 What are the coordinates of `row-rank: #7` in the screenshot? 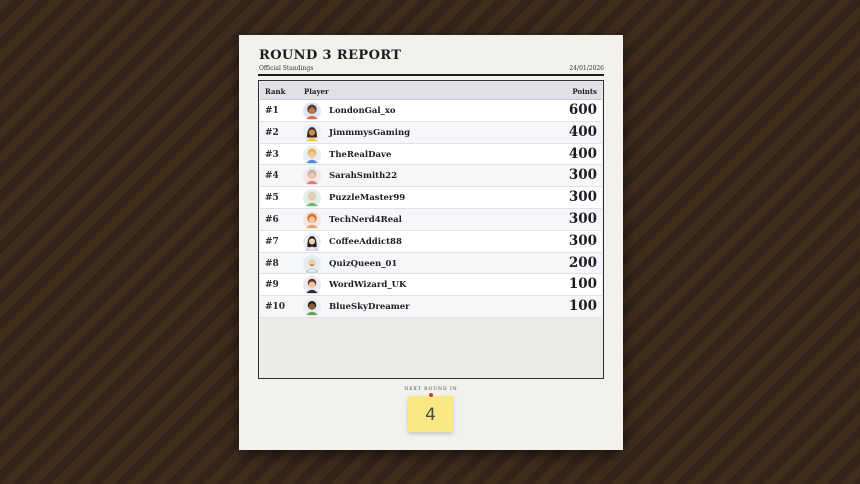 It's located at (272, 241).